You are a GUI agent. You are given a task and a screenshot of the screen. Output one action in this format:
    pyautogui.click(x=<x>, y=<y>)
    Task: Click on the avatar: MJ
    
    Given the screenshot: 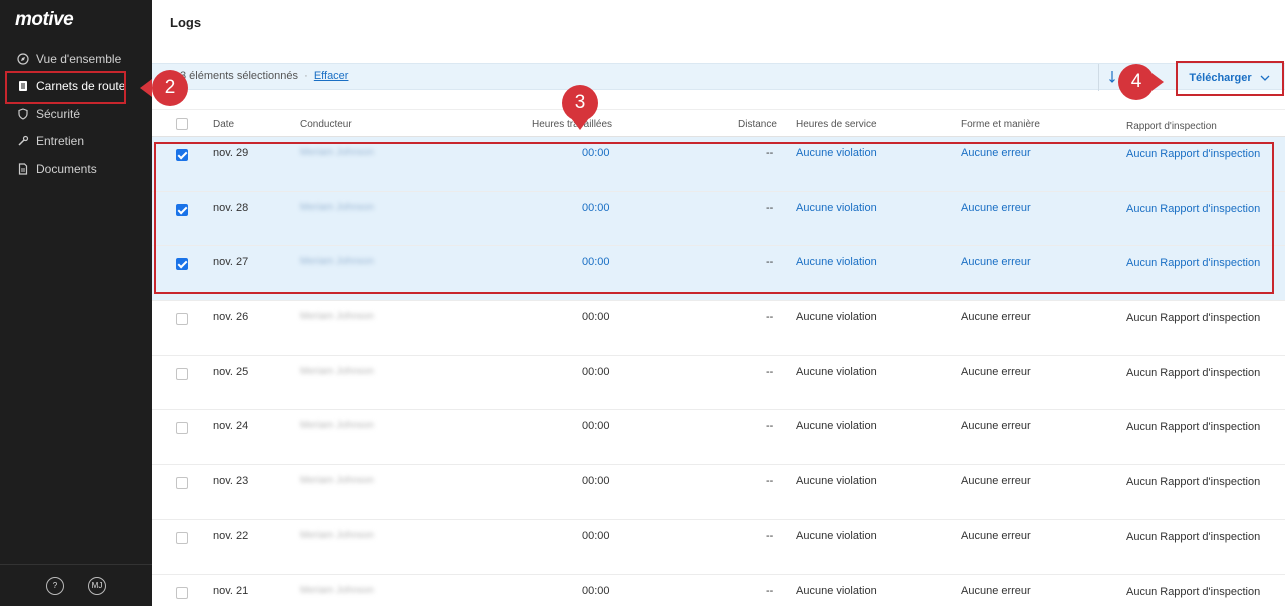 What is the action you would take?
    pyautogui.click(x=97, y=585)
    